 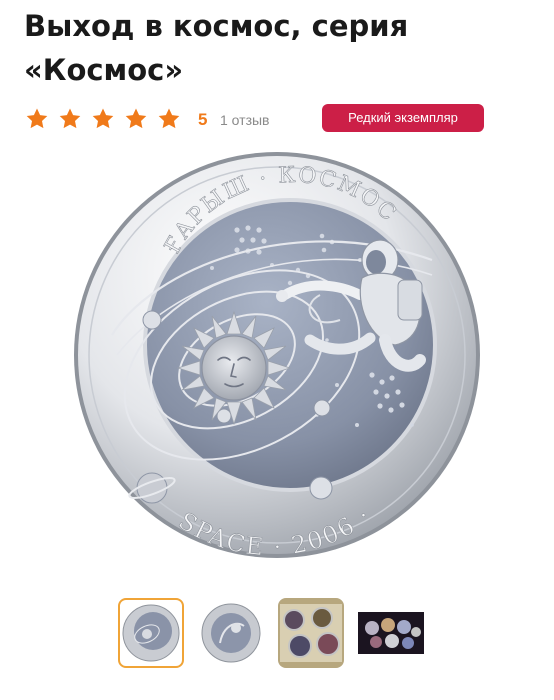 I want to click on thumbnail-coin-collection-display, so click(x=391, y=633).